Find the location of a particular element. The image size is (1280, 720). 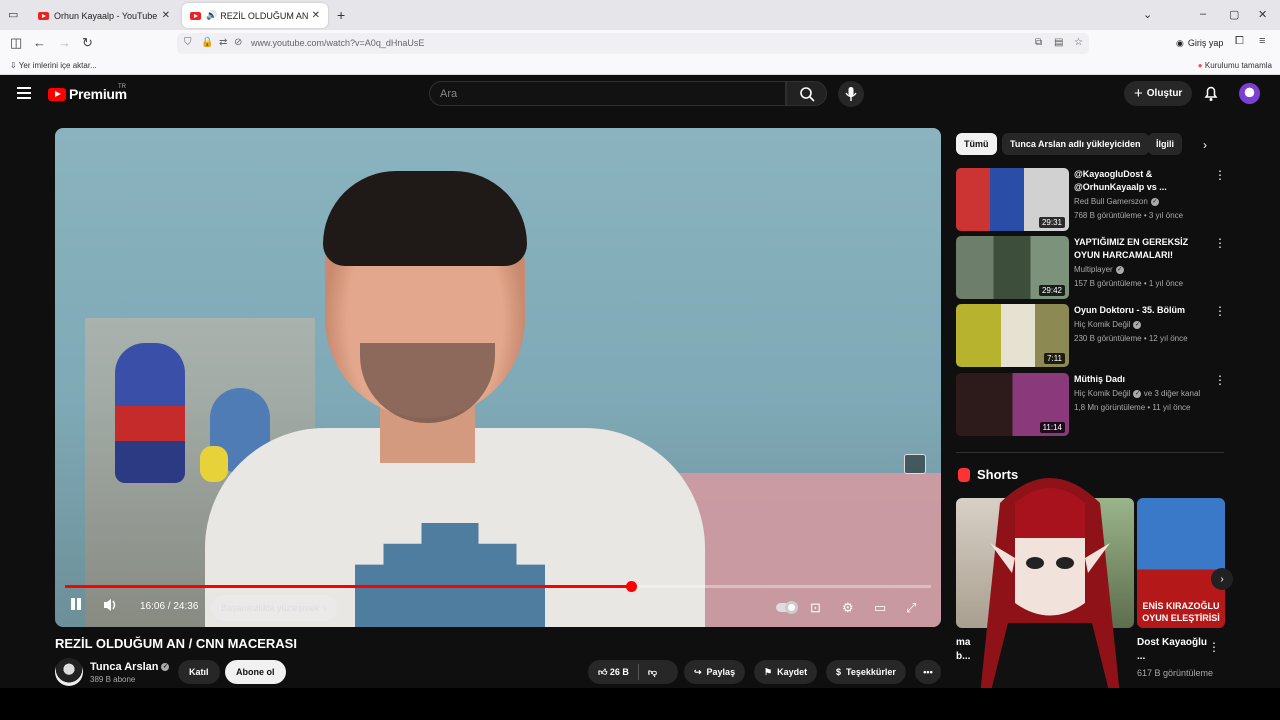

video-thumbnail: 11:14 is located at coordinates (1012, 404).